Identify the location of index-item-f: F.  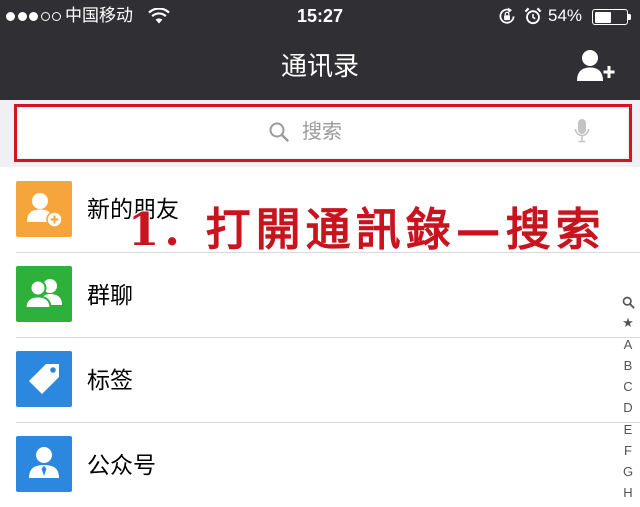
(628, 450).